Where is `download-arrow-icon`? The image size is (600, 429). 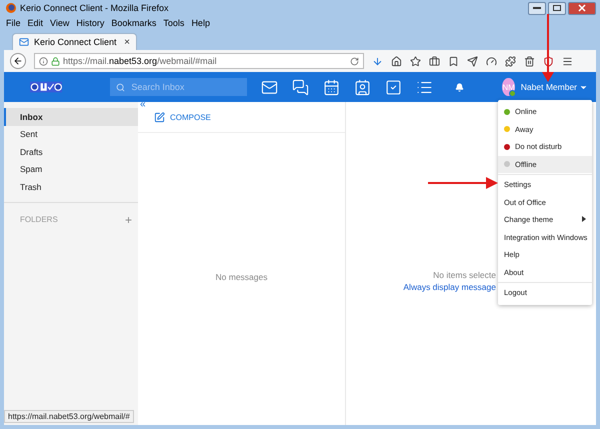
download-arrow-icon is located at coordinates (377, 61).